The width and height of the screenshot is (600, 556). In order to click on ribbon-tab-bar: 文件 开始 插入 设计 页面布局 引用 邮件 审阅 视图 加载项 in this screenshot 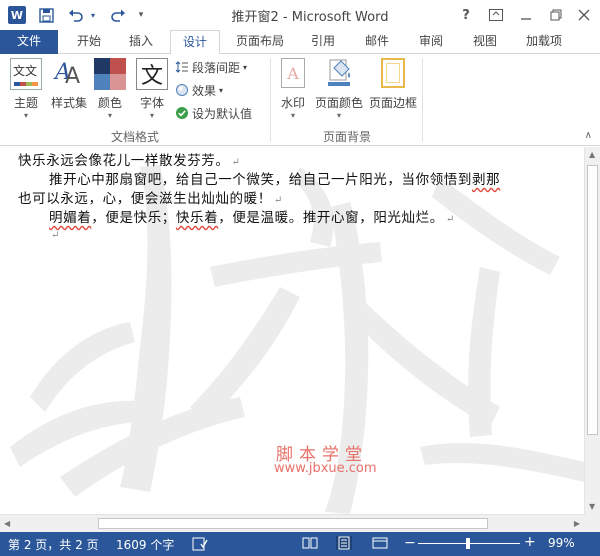, I will do `click(300, 42)`.